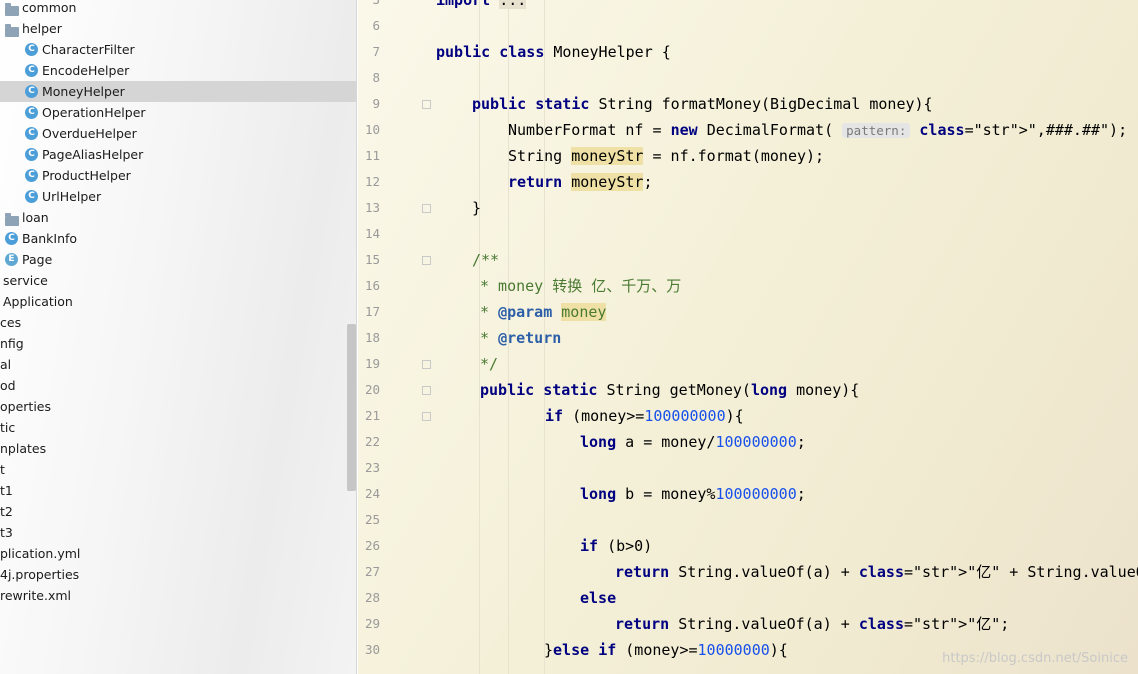 The image size is (1138, 674). I want to click on code-line: }else if (money>=10000000){, so click(666, 650).